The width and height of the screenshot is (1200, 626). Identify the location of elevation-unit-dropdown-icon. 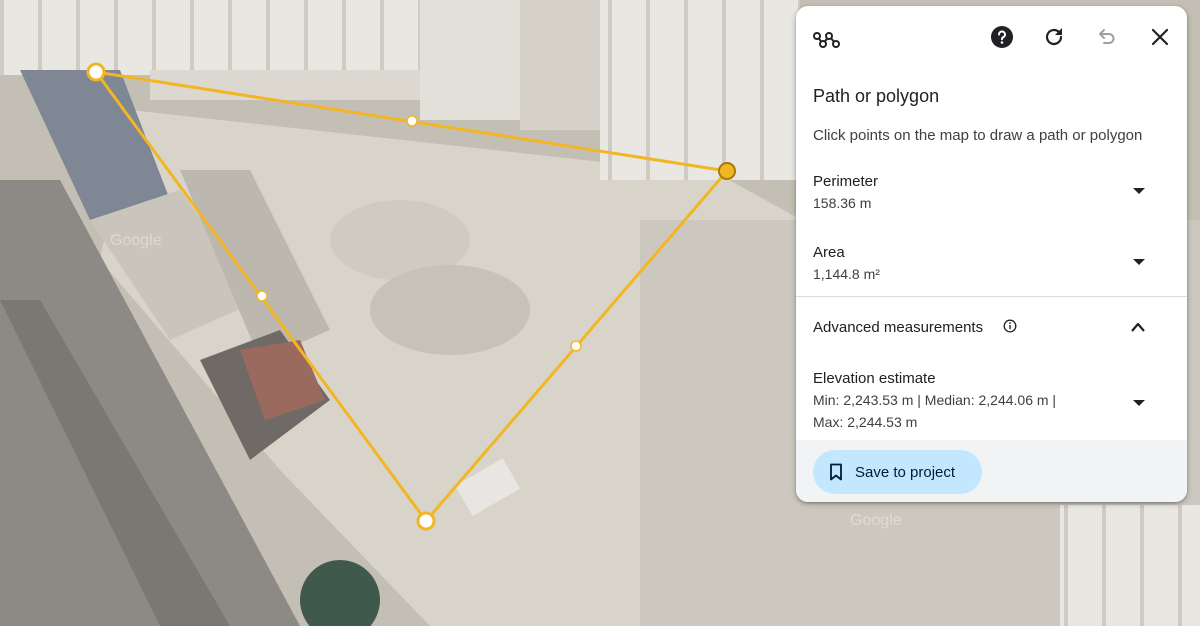
(1139, 403).